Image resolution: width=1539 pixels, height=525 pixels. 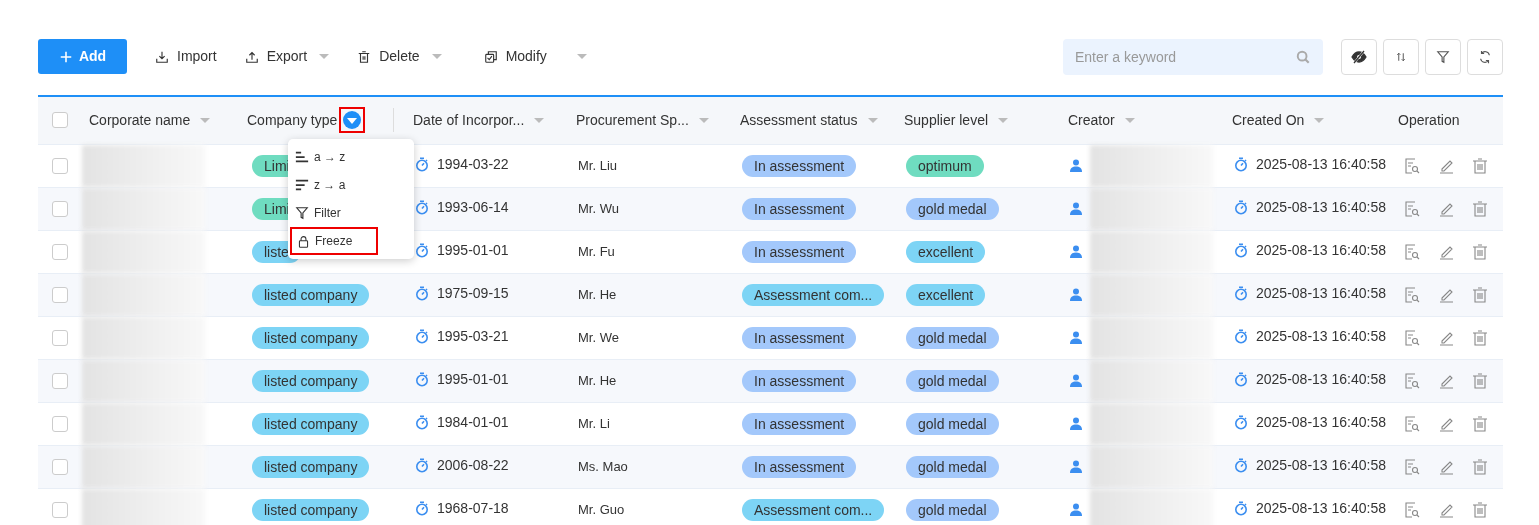 What do you see at coordinates (601, 509) in the screenshot?
I see `table-cell: Mr. Guo` at bounding box center [601, 509].